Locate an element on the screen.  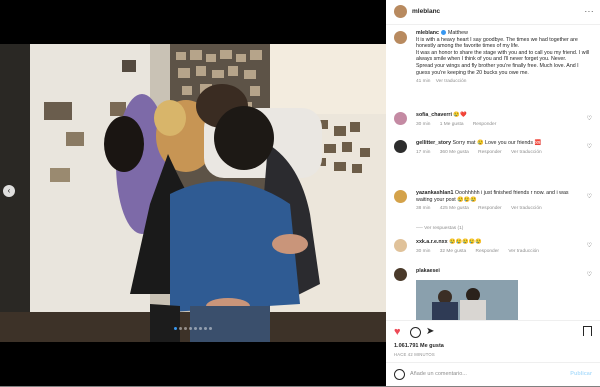
comment-text: 😢❤️ is located at coordinates (460, 115).